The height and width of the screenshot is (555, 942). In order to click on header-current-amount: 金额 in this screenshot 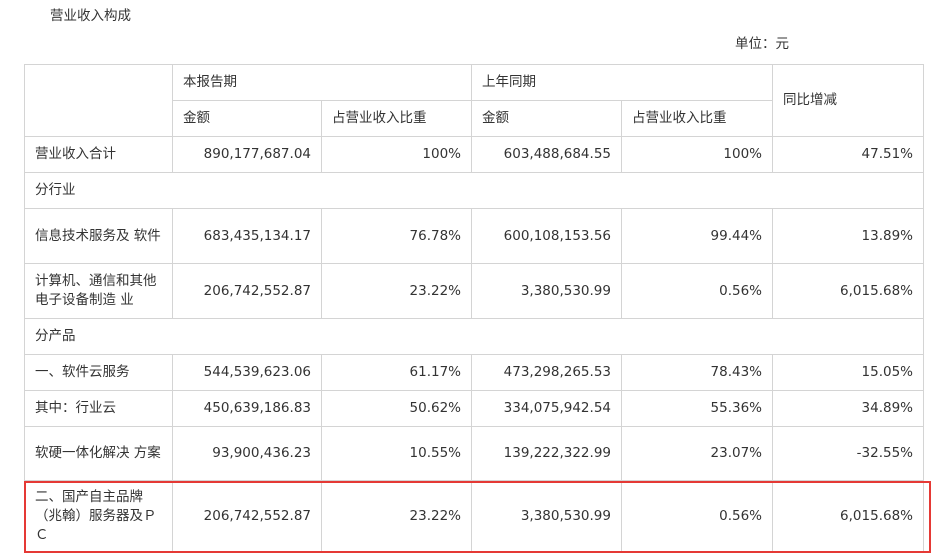, I will do `click(247, 118)`.